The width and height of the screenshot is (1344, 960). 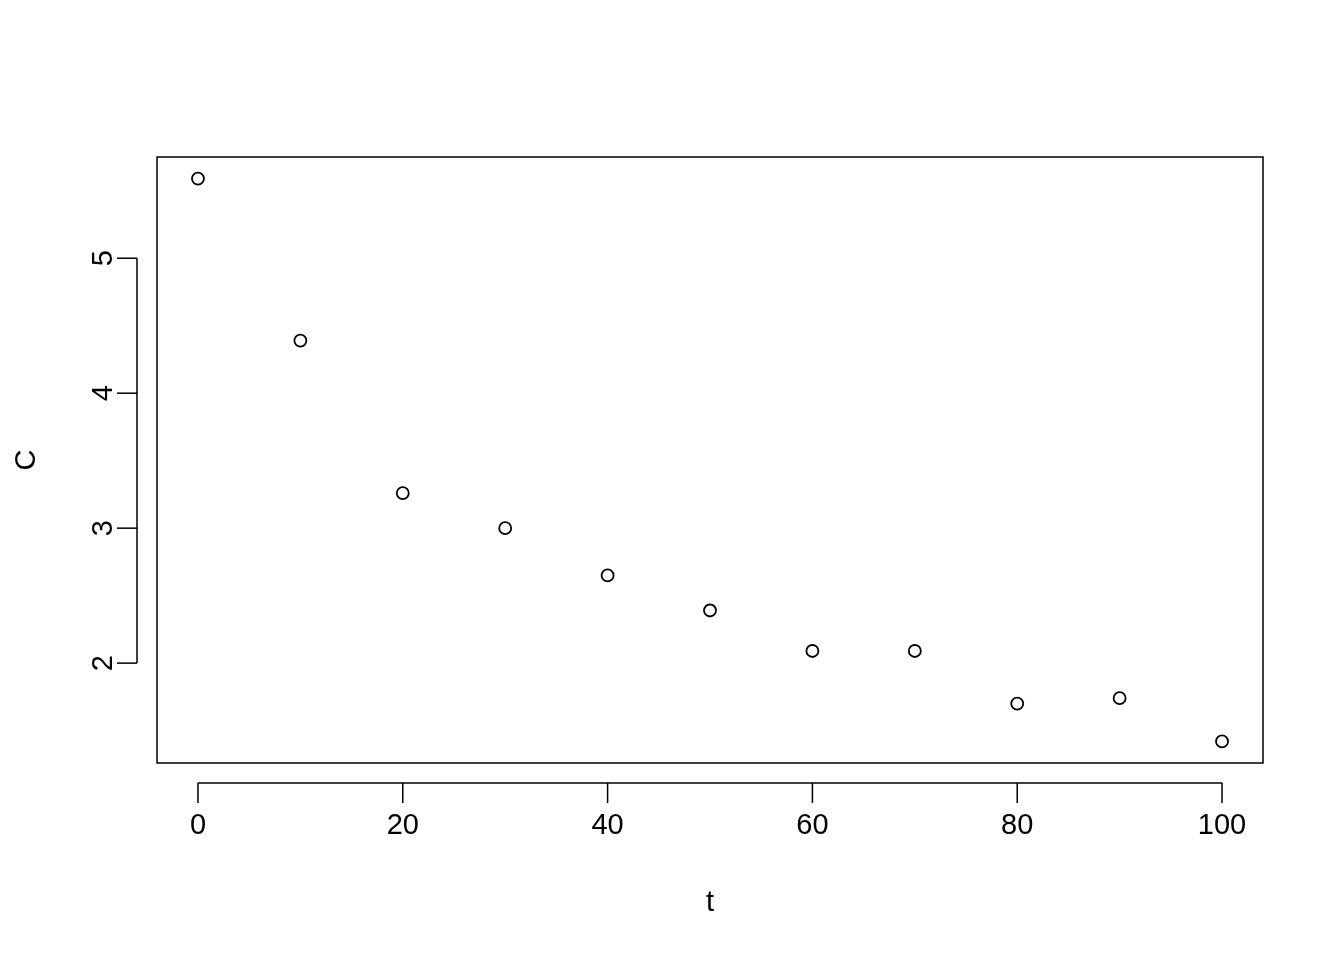 I want to click on x-tick-label: 60, so click(x=812, y=824).